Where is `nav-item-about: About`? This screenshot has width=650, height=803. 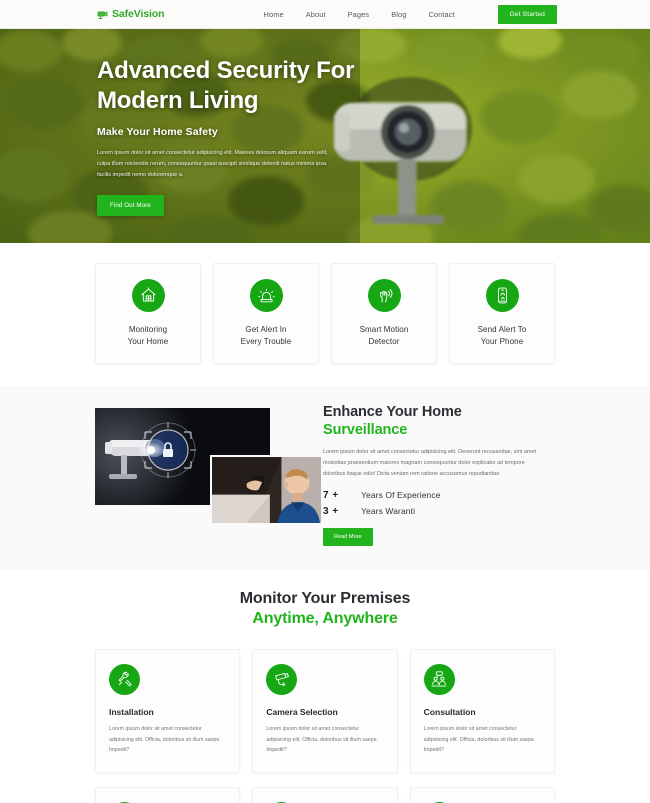 nav-item-about: About is located at coordinates (316, 14).